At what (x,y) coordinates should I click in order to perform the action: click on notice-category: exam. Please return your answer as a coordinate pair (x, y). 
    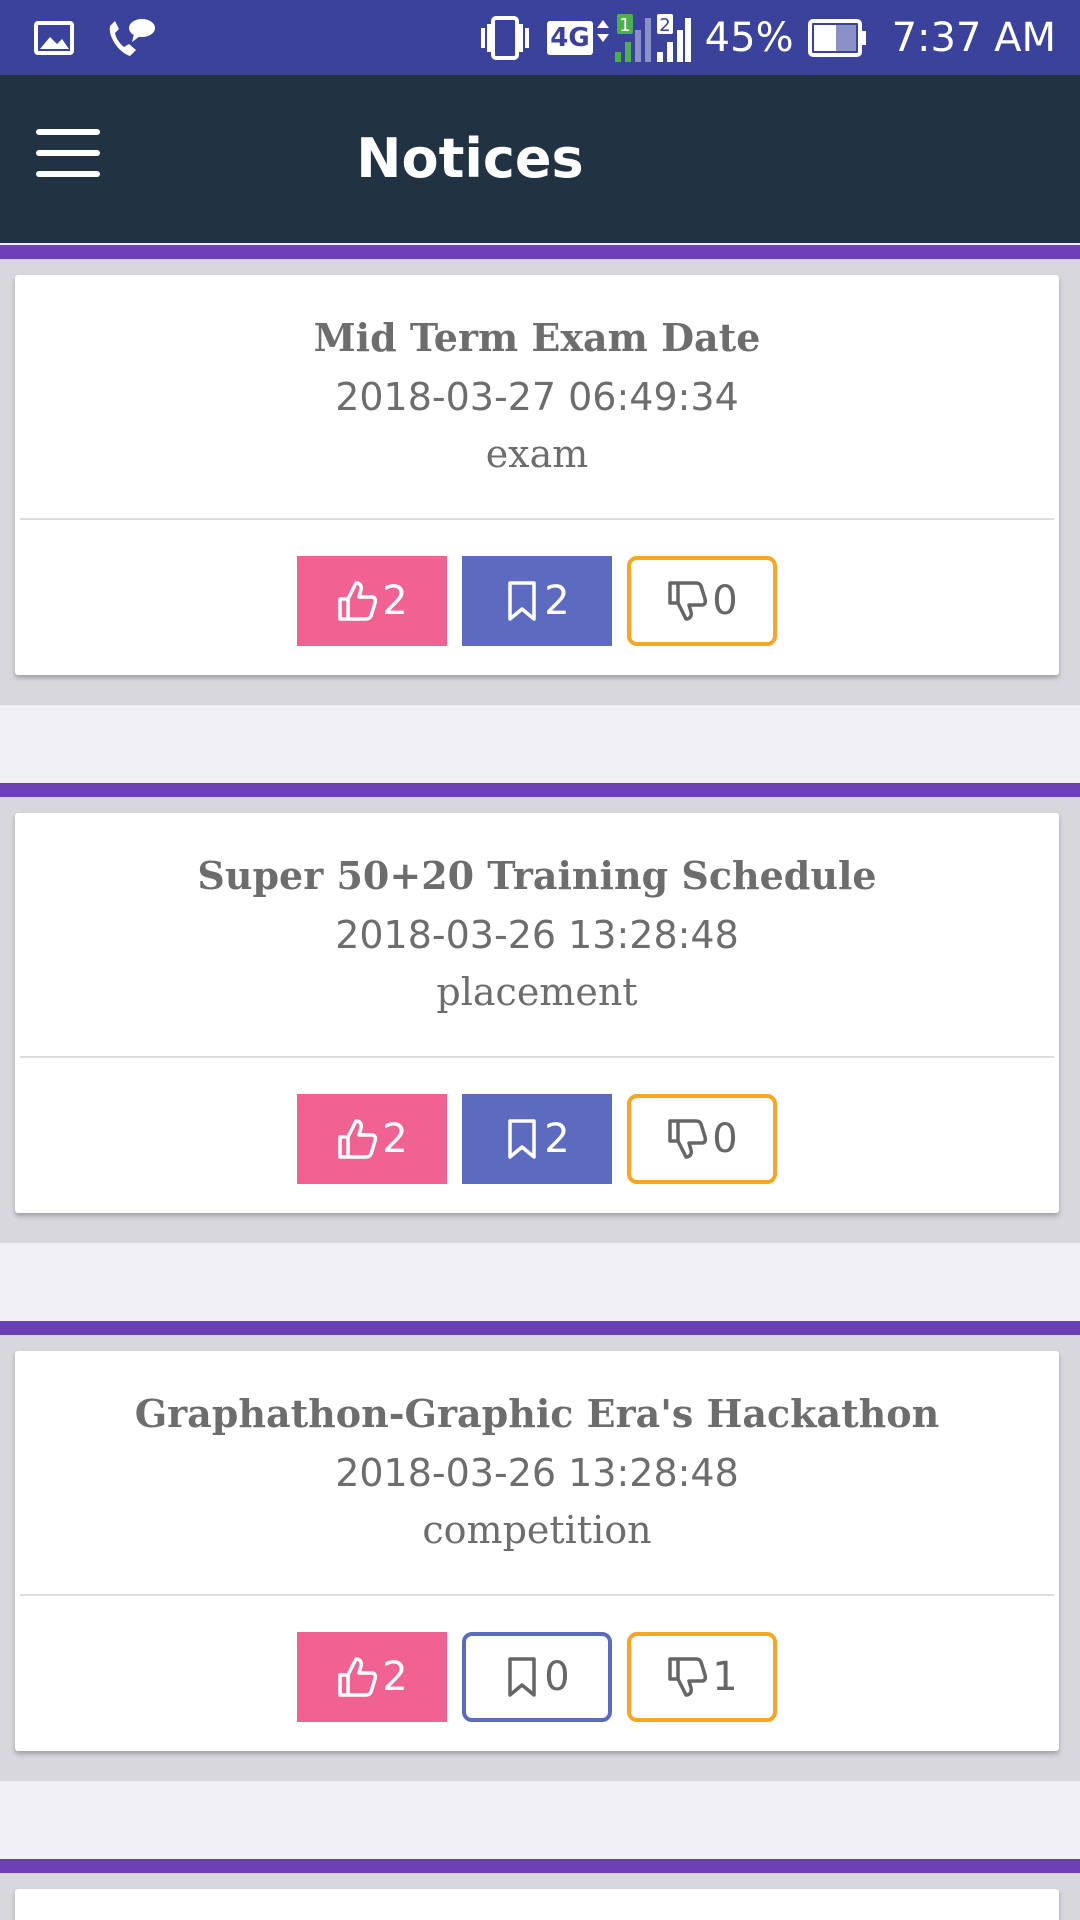
    Looking at the image, I should click on (537, 454).